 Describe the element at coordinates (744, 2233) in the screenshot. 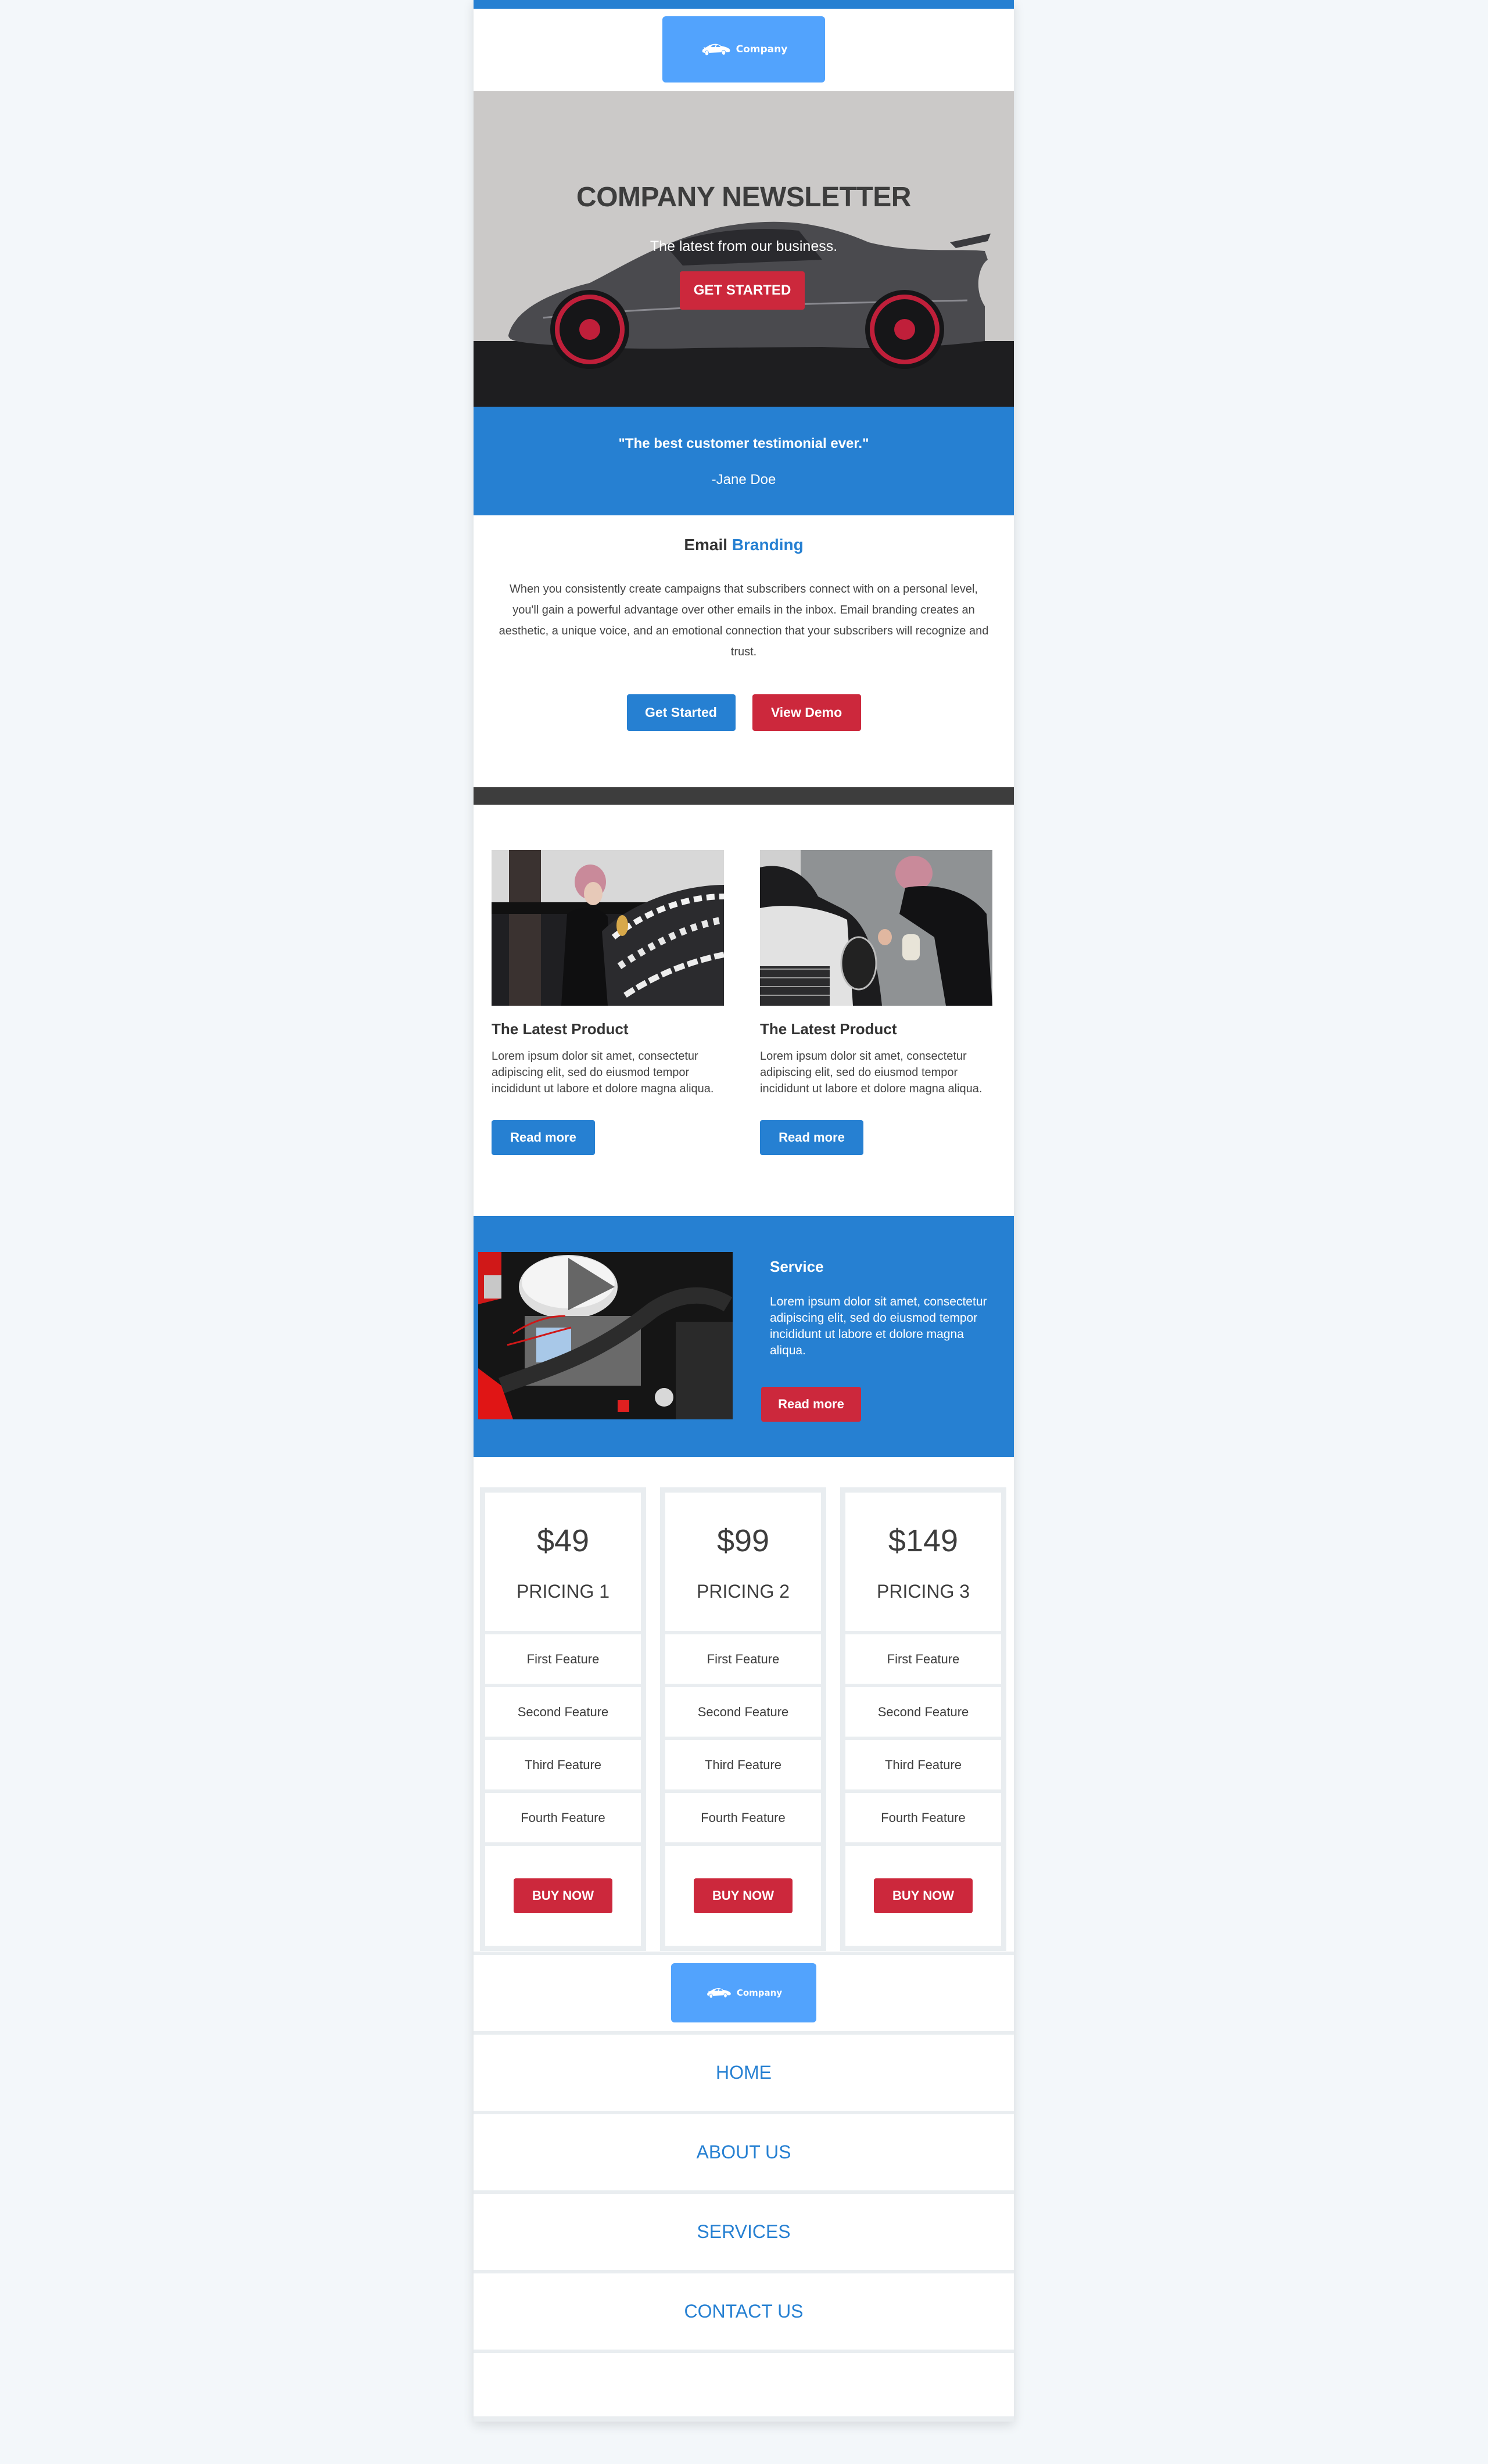

I see `nav-services-link: SERVICES` at that location.